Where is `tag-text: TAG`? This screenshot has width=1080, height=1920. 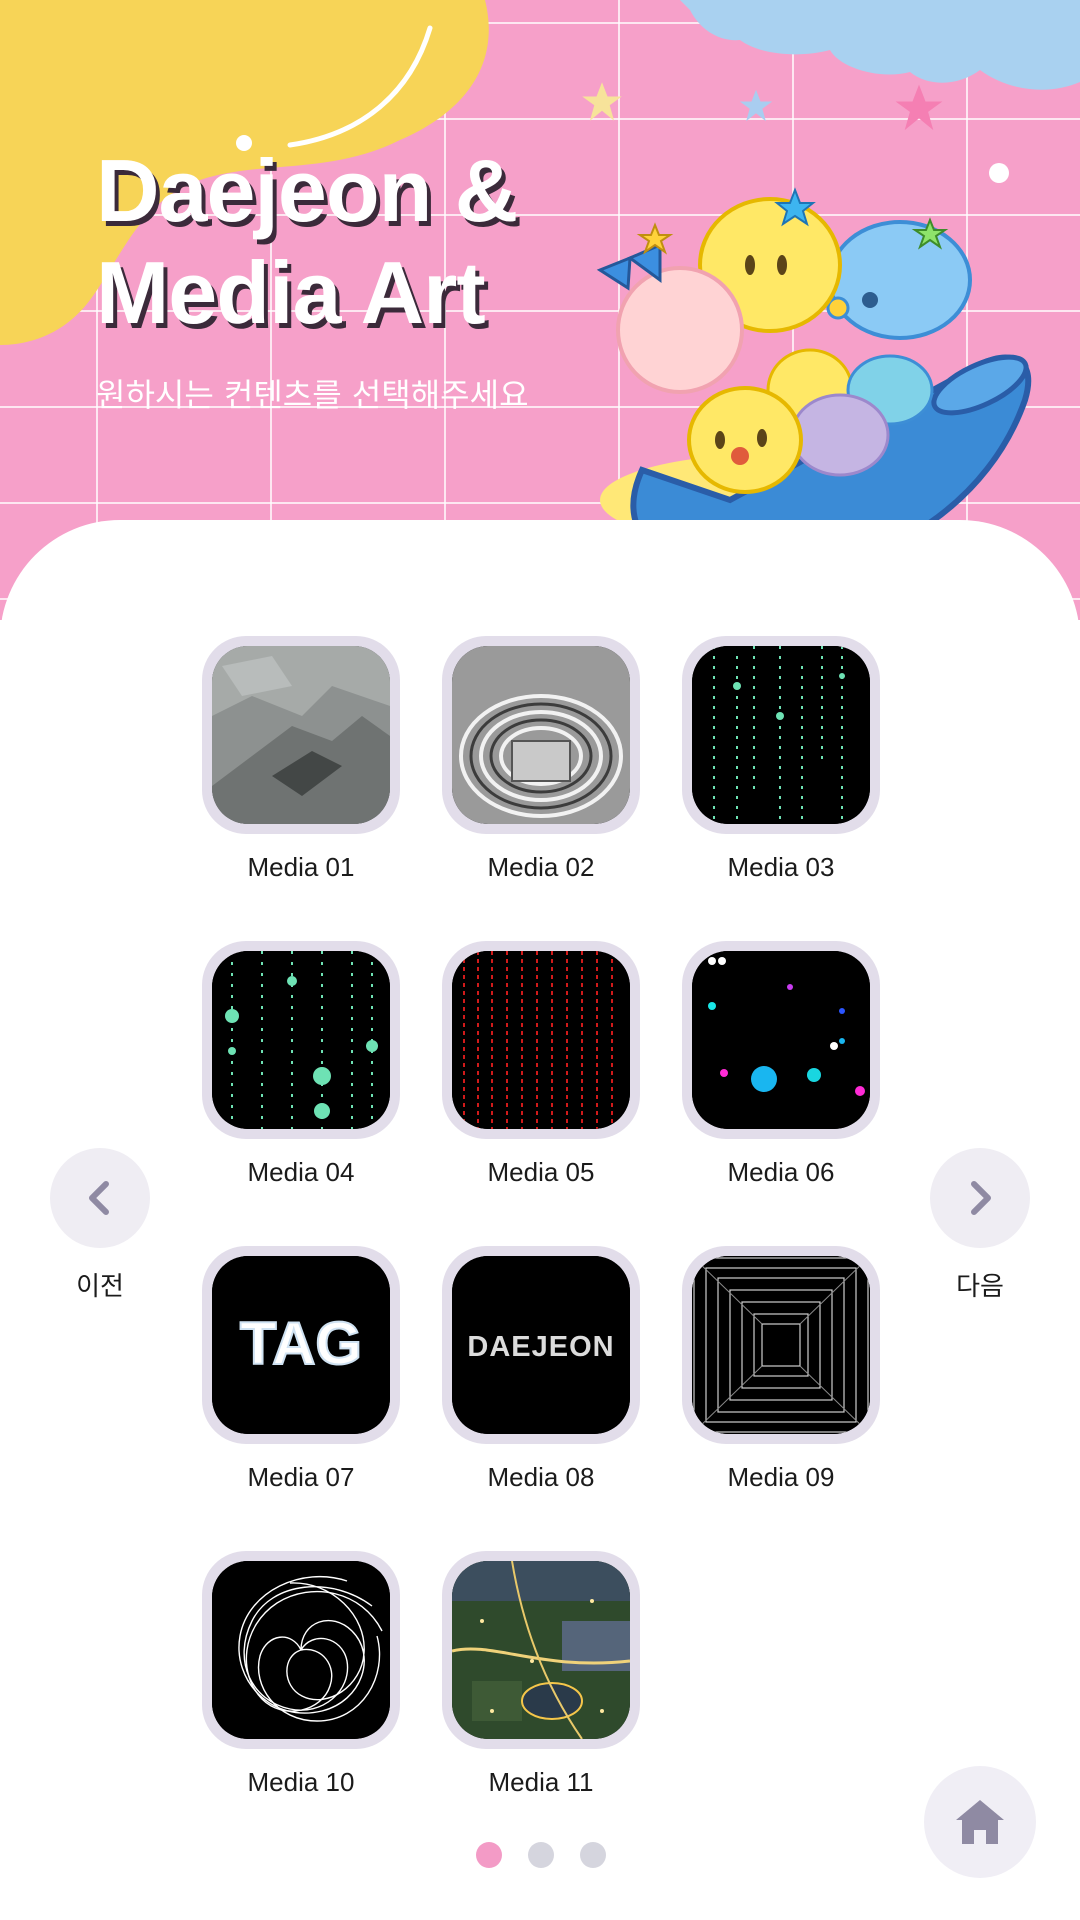 tag-text: TAG is located at coordinates (301, 1343).